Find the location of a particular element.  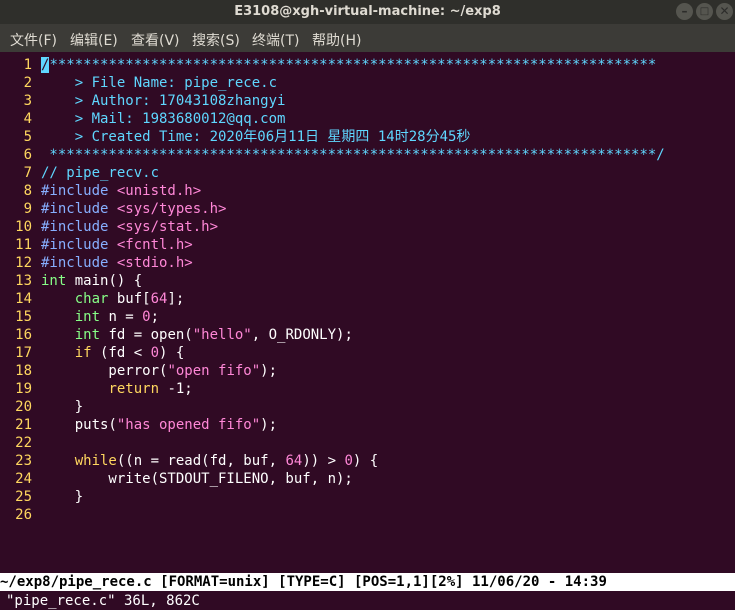

line-number: 18 is located at coordinates (23, 371).